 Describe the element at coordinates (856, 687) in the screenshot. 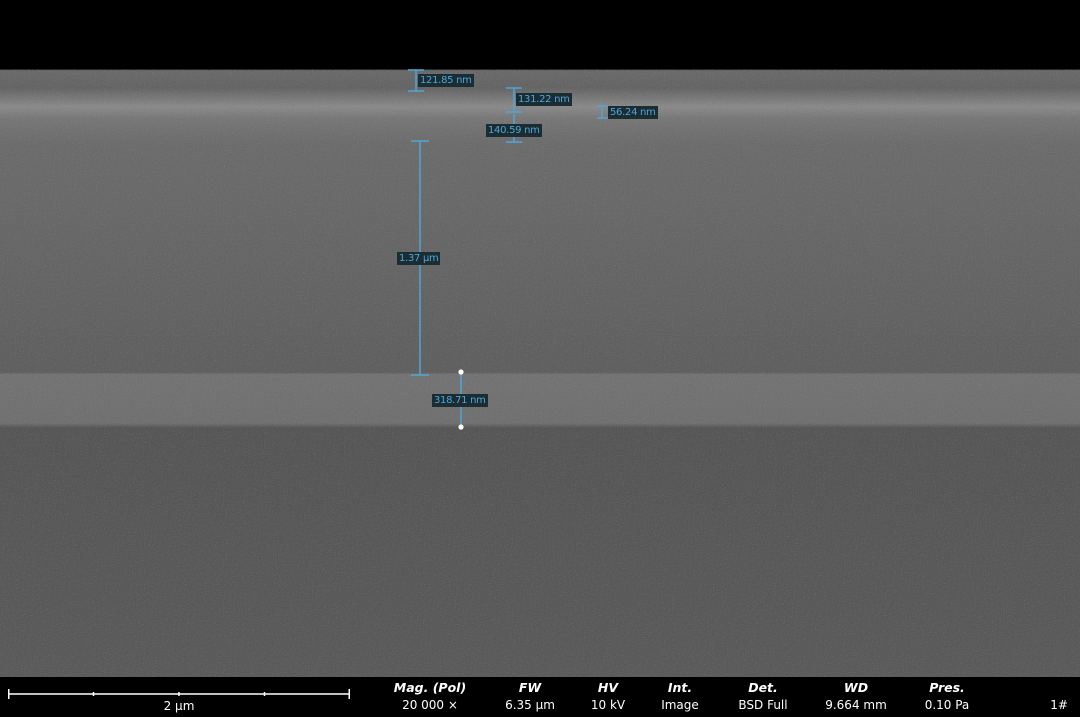

I see `param-wd-header: WD` at that location.